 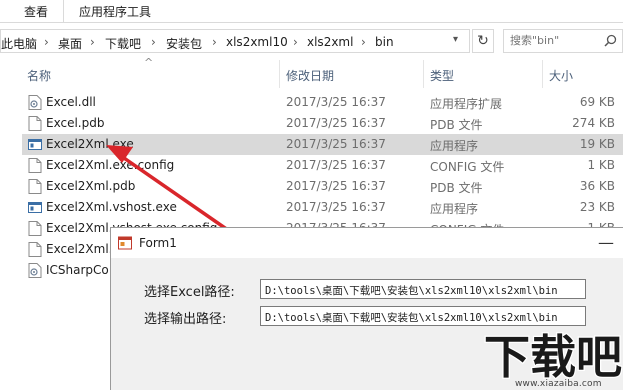 I want to click on excel-path-label: 选择Excel路径:, so click(x=189, y=292).